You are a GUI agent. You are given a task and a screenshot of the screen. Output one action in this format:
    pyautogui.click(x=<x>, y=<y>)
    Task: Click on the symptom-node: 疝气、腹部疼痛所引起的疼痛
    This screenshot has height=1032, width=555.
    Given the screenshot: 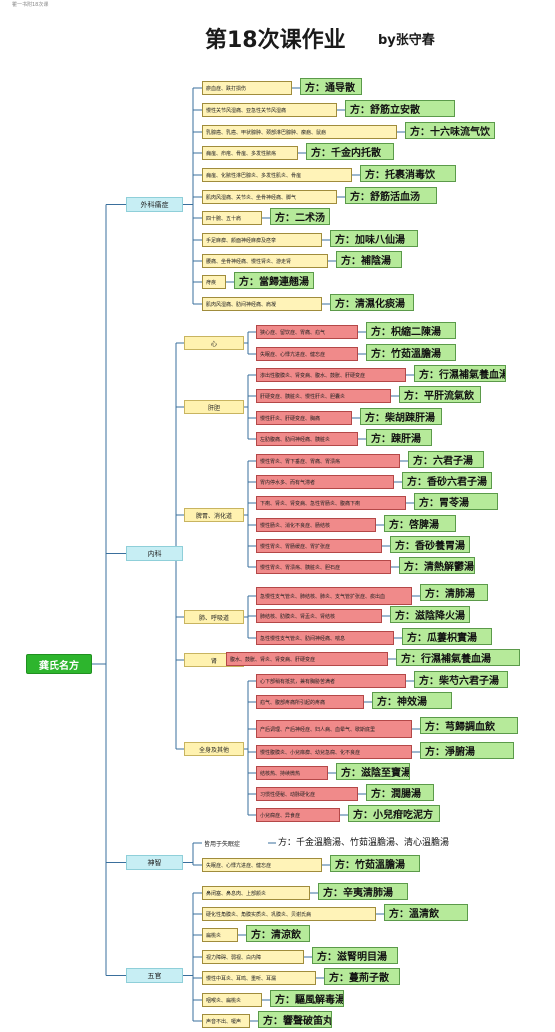 What is the action you would take?
    pyautogui.click(x=310, y=702)
    